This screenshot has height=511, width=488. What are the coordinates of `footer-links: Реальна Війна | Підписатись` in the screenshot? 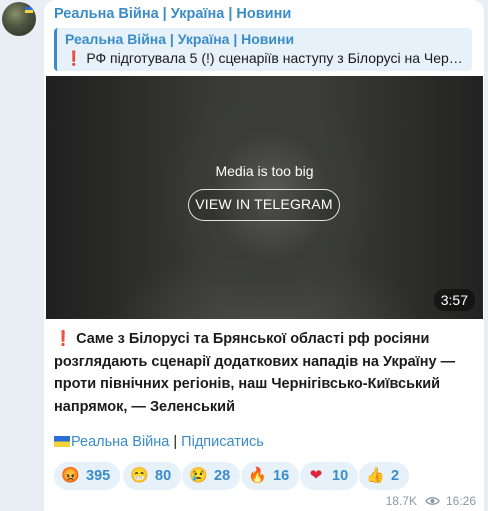 It's located at (159, 442).